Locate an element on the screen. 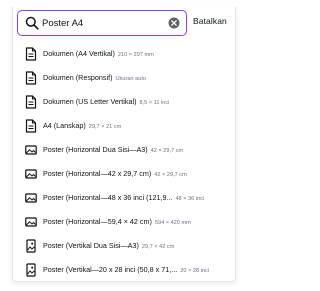 The image size is (320, 291). cancel-button: Batalkan is located at coordinates (210, 21).